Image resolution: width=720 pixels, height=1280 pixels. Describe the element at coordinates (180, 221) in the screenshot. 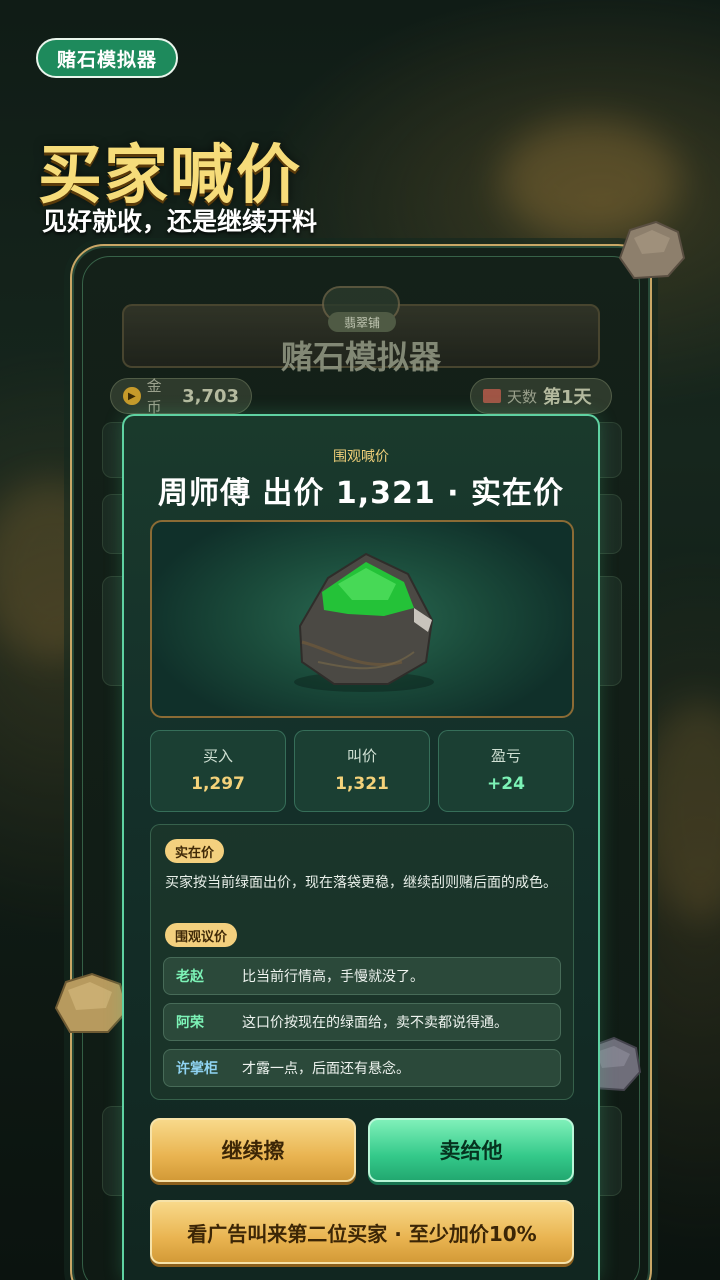

I see `hero-subtitle: 见好就收，还是继续开料` at that location.